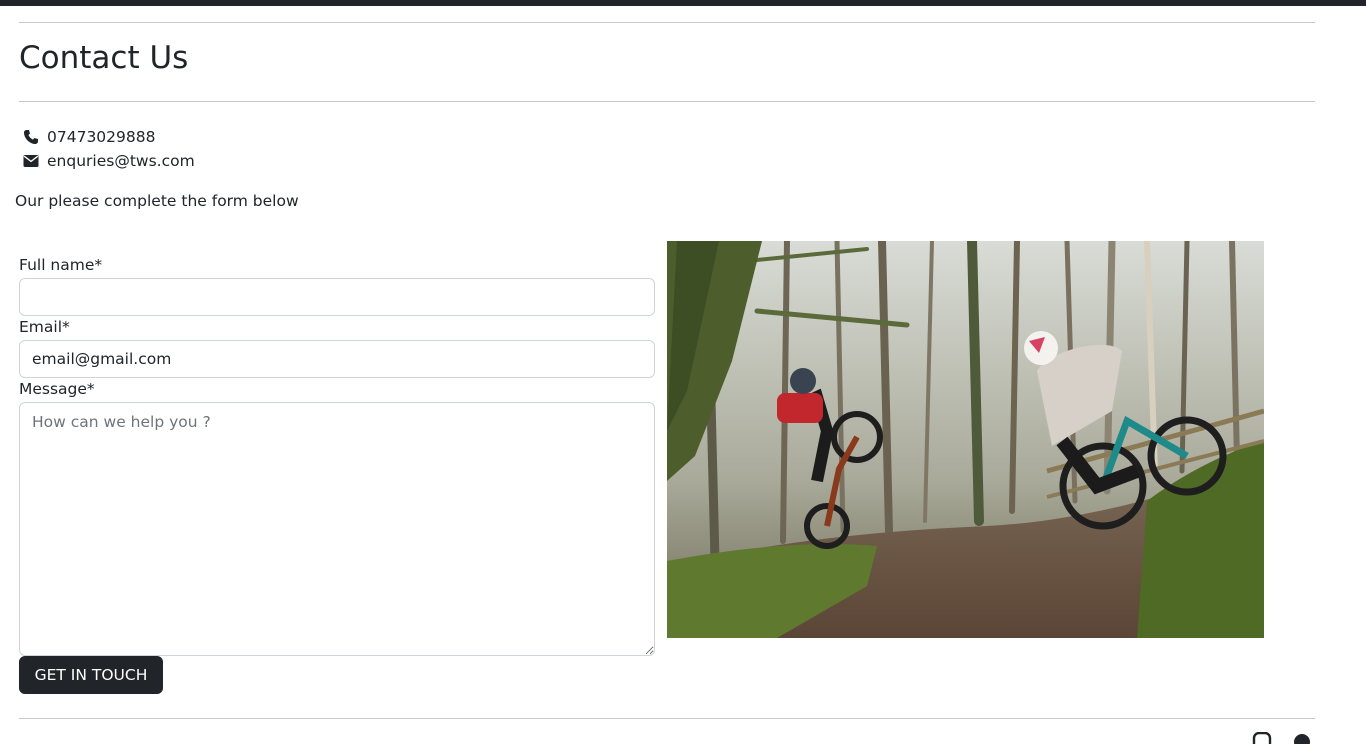  I want to click on email-input, so click(337, 359).